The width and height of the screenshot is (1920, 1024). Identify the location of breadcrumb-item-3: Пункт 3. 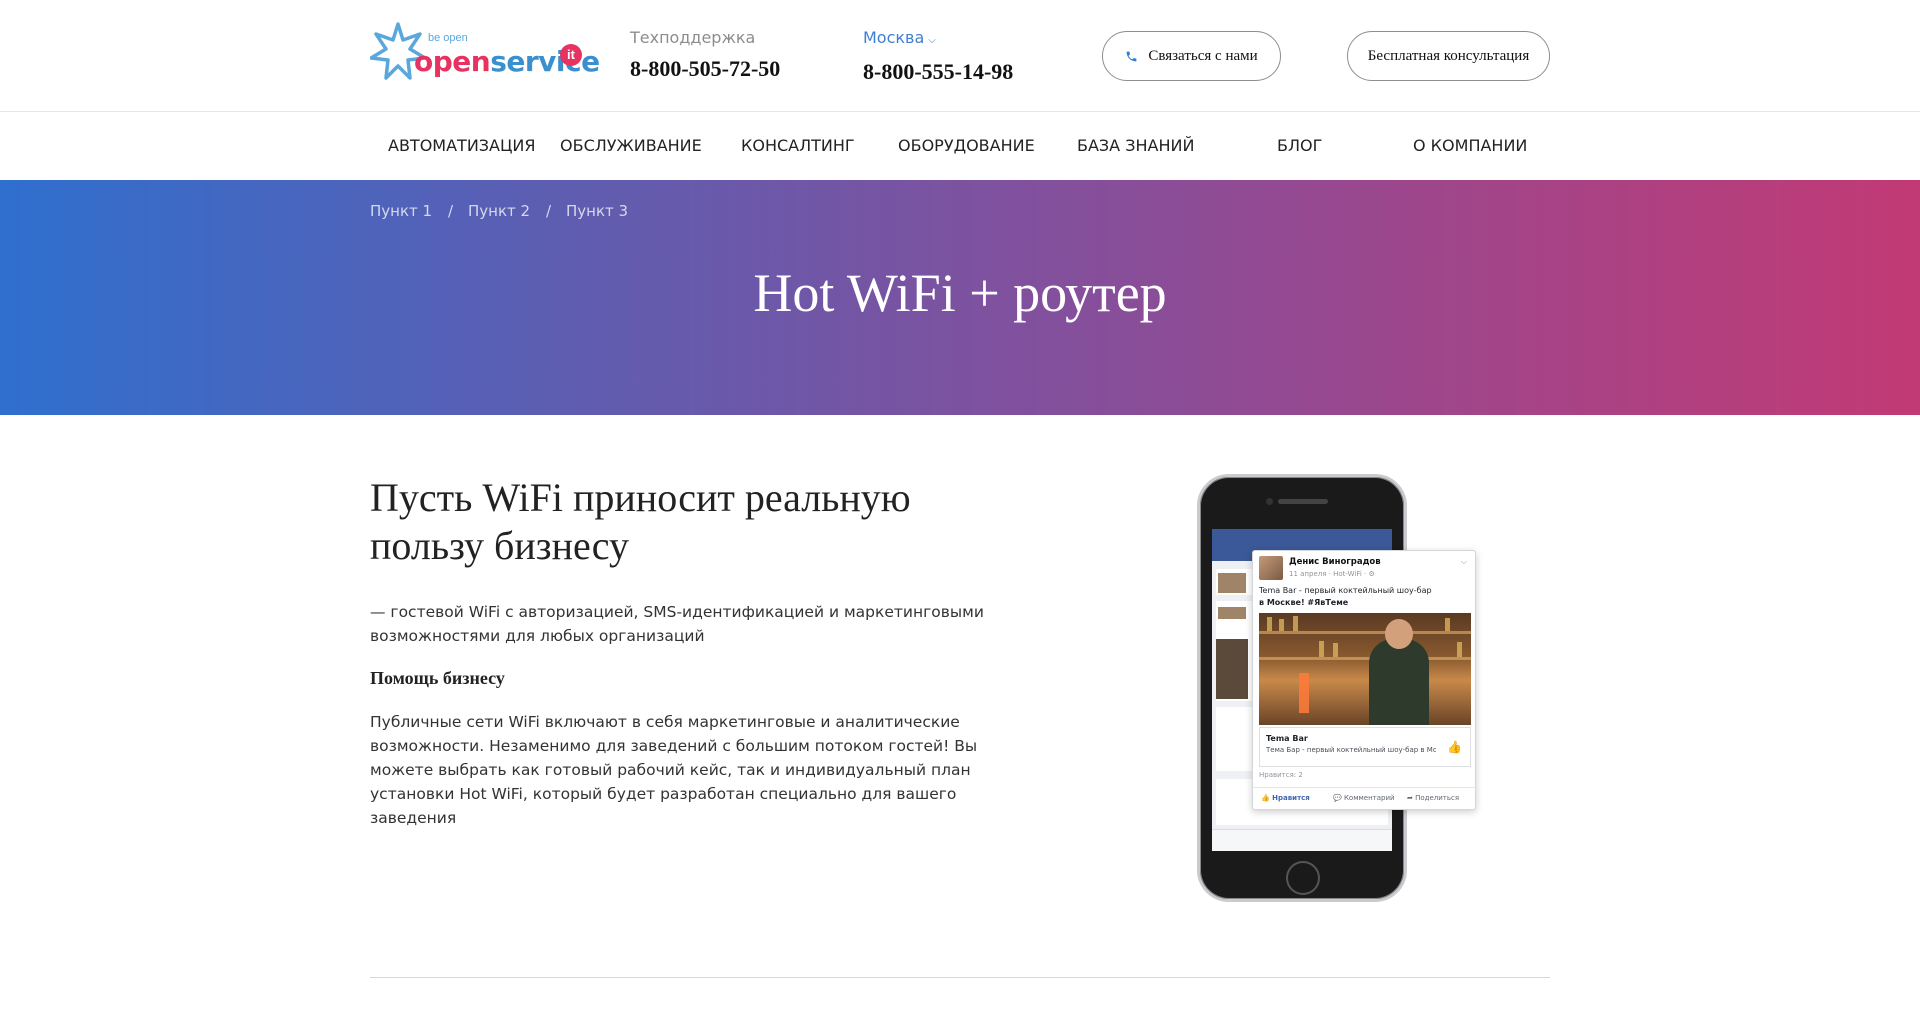
(597, 211).